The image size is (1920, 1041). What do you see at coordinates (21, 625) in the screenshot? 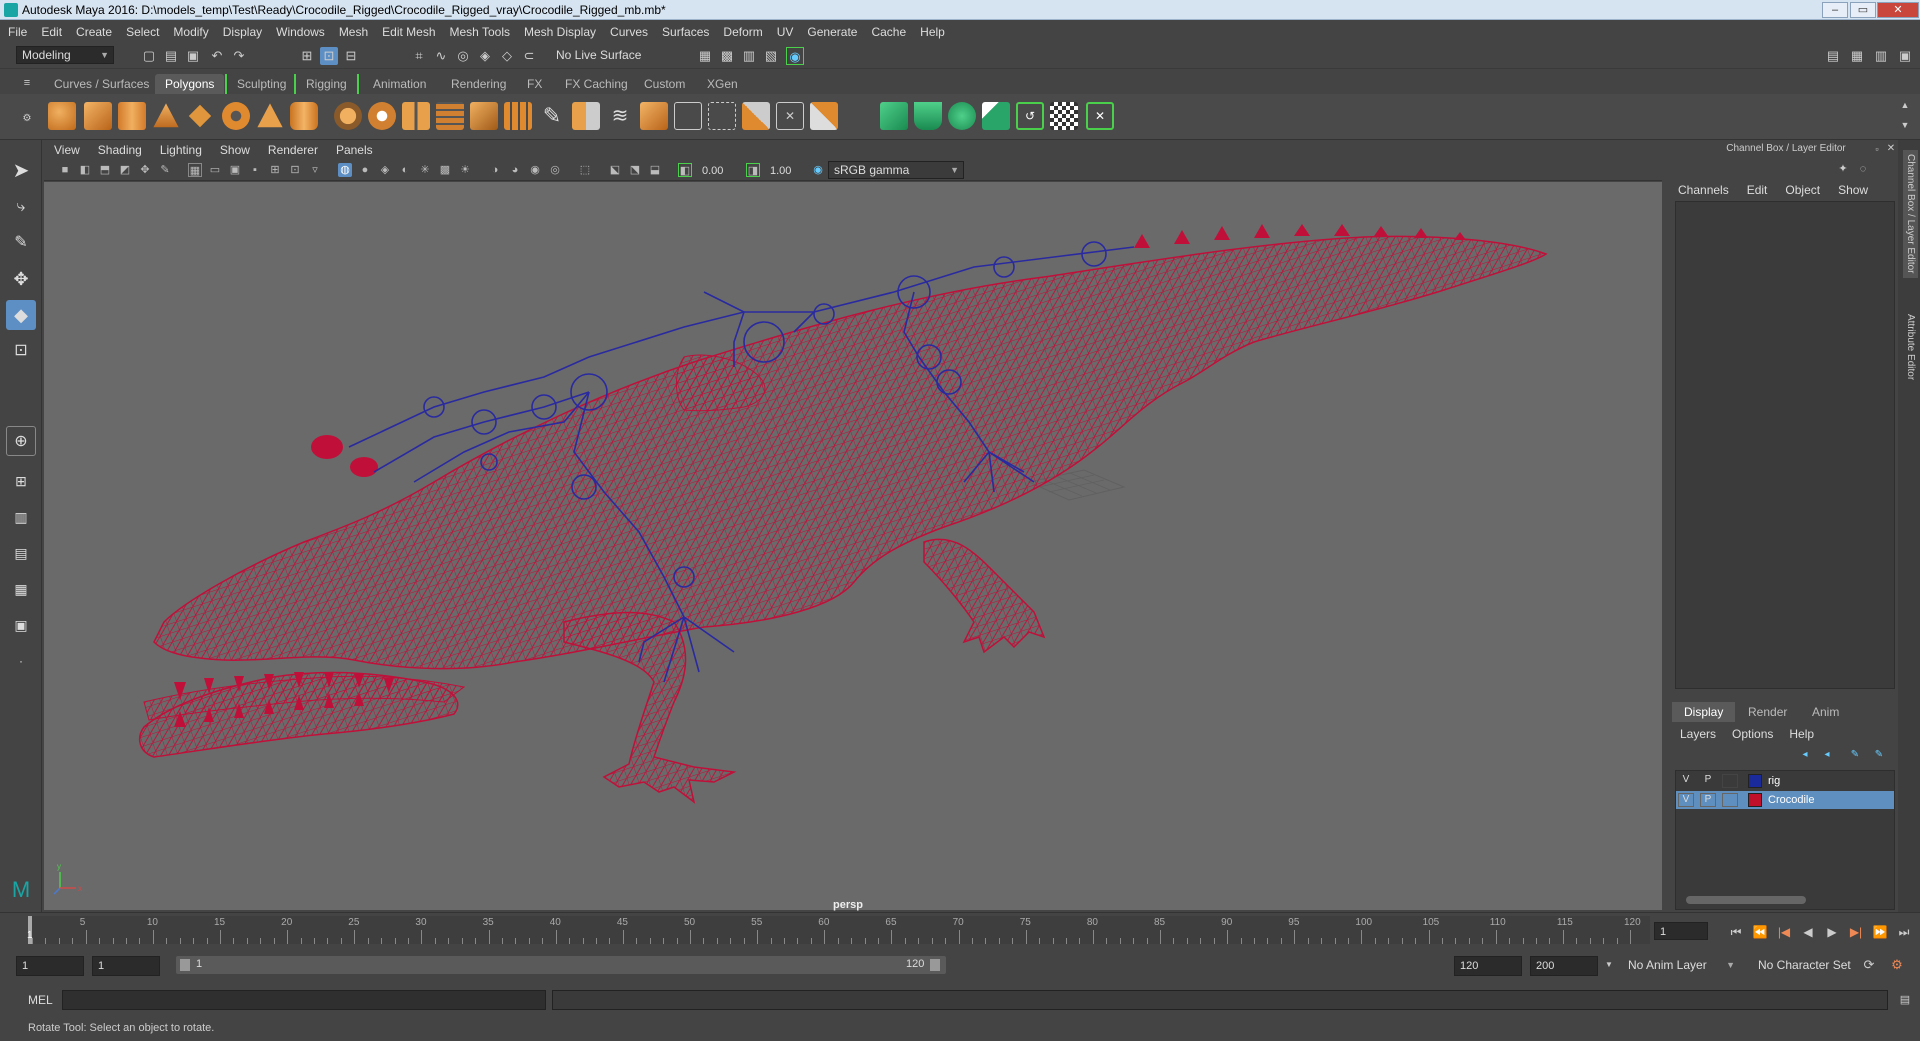
I see `persp-trax-icon: ▣` at bounding box center [21, 625].